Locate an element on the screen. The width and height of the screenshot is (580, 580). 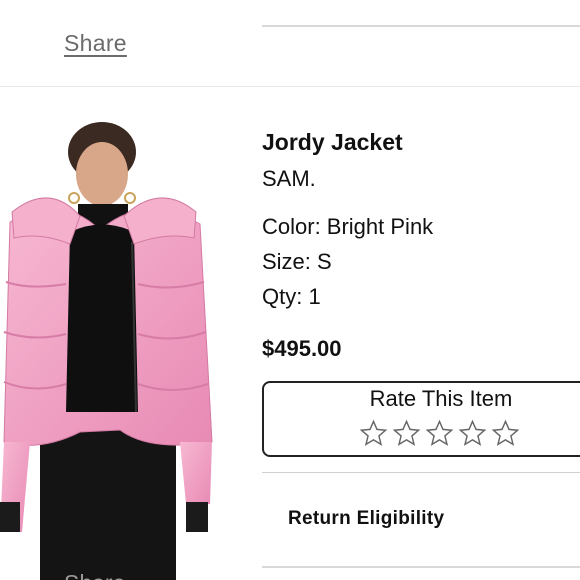
rate-item-box: Rate This Item is located at coordinates (421, 419).